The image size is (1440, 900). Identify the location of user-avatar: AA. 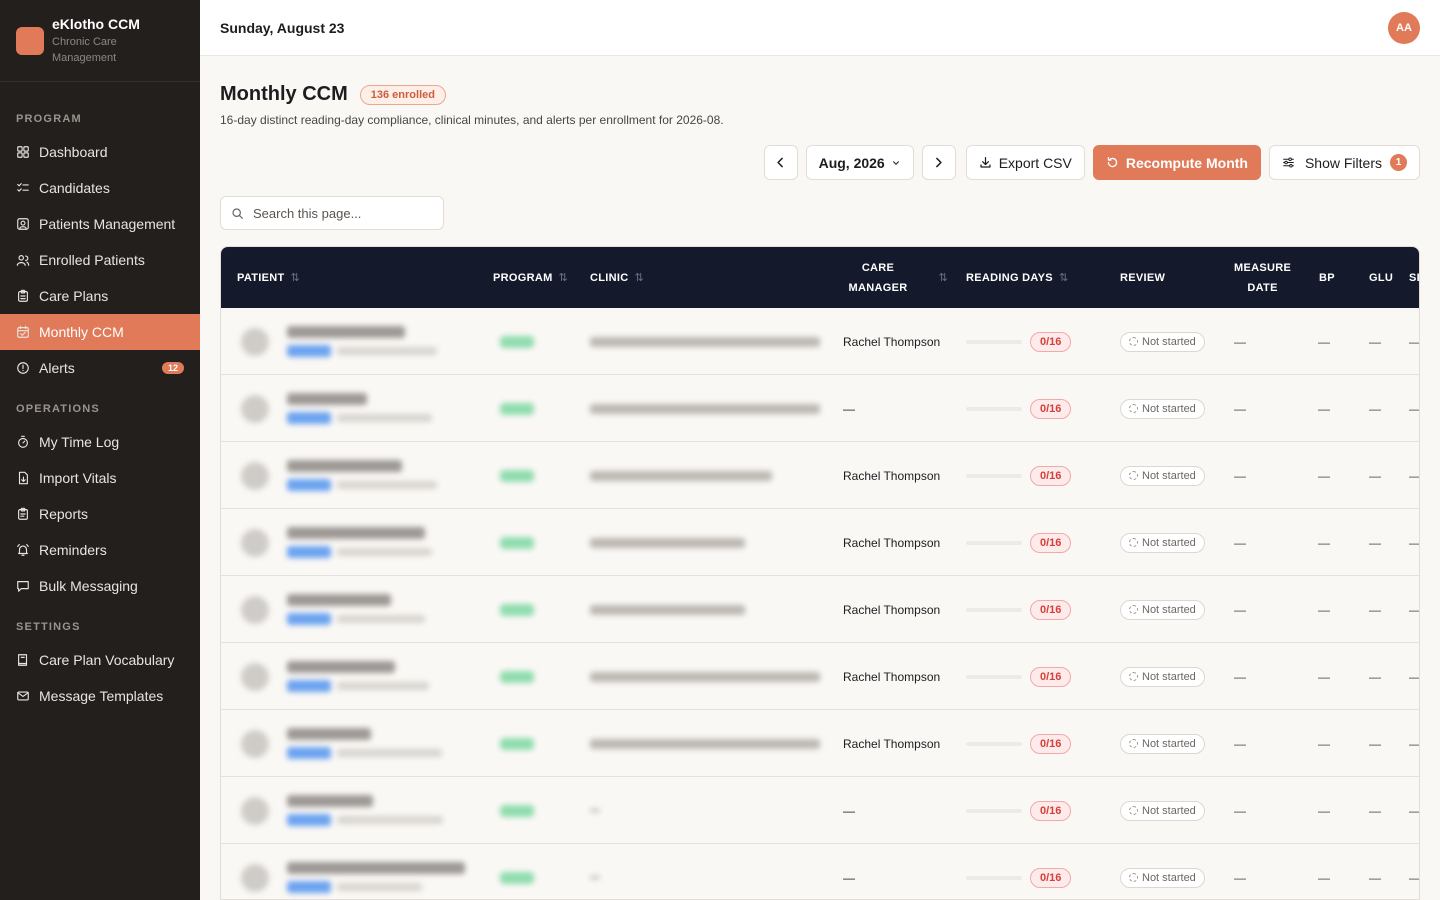
(1404, 28).